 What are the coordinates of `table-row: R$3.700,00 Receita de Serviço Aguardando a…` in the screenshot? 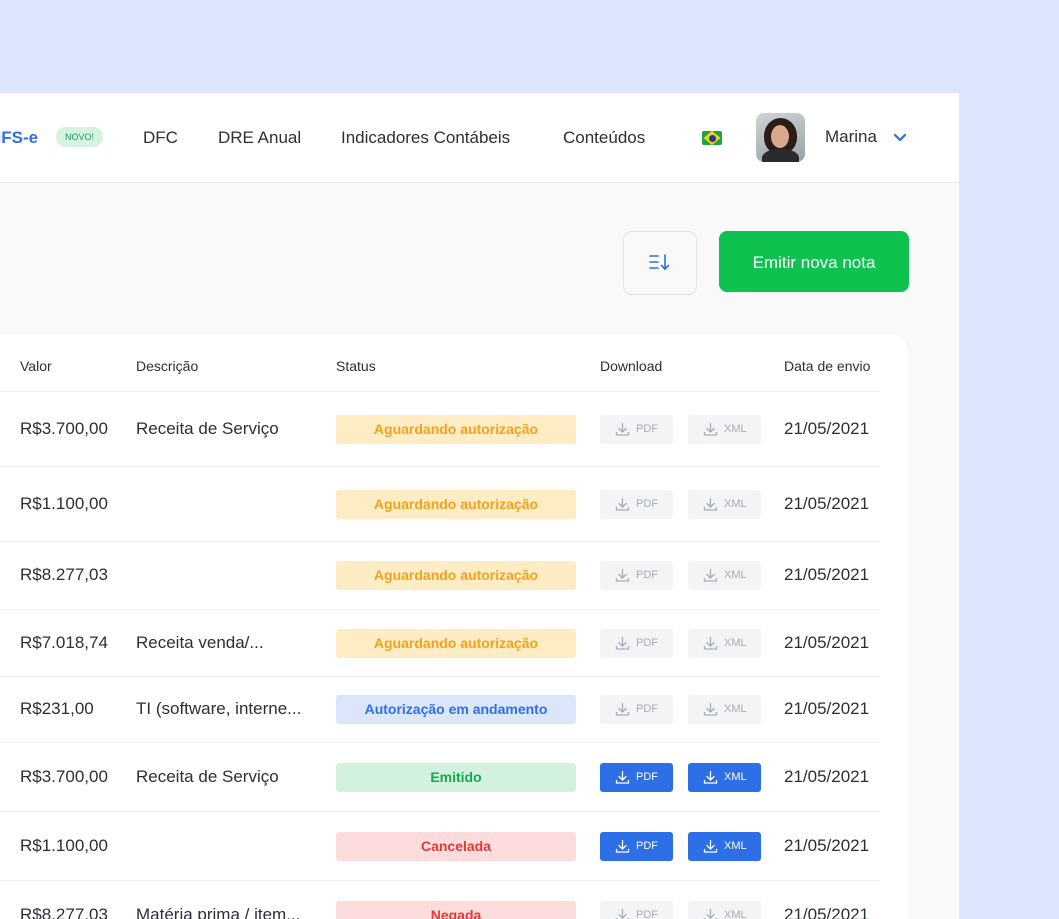 It's located at (440, 429).